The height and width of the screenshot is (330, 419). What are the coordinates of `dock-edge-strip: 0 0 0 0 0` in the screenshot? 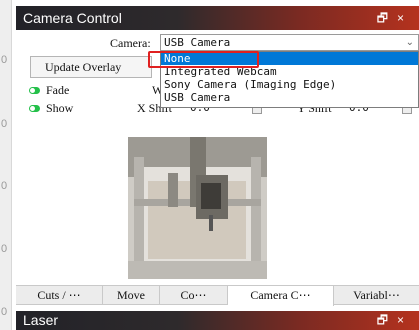 It's located at (6, 165).